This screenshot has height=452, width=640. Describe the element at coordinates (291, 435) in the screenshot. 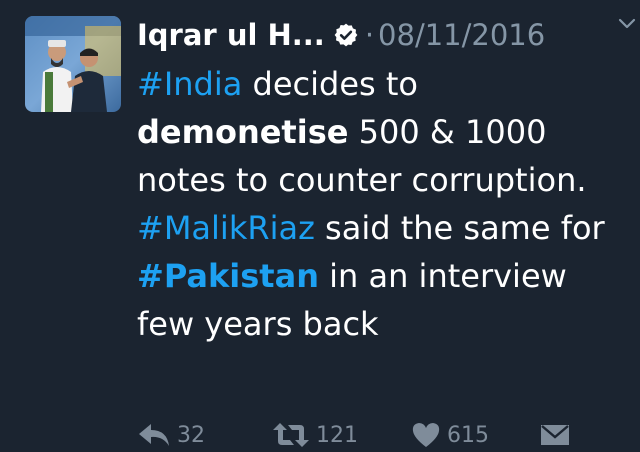

I see `retweet-icon` at that location.